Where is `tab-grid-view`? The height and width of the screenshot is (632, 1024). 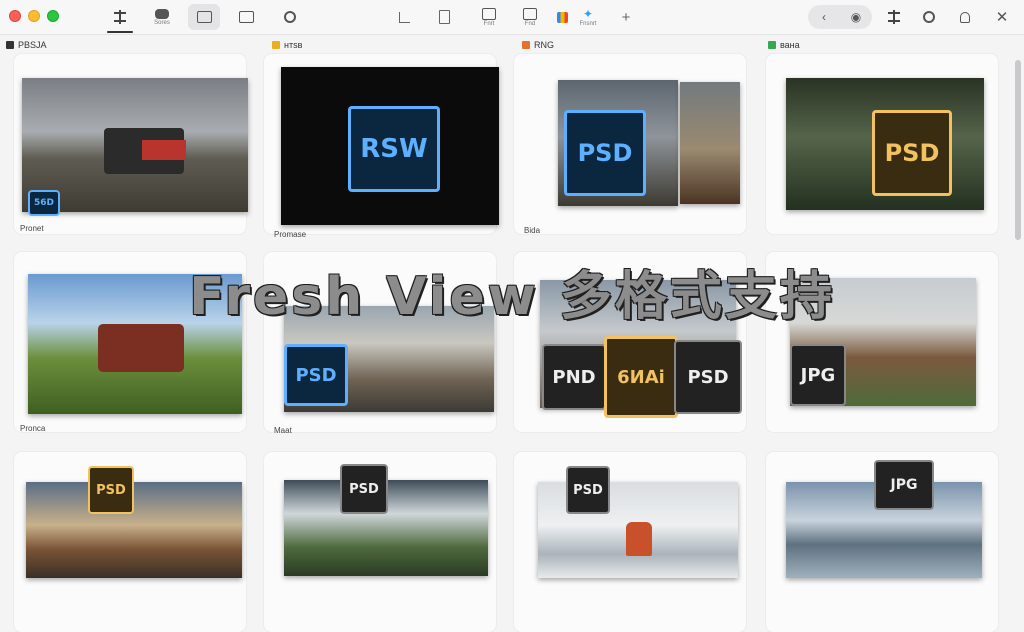 tab-grid-view is located at coordinates (120, 18).